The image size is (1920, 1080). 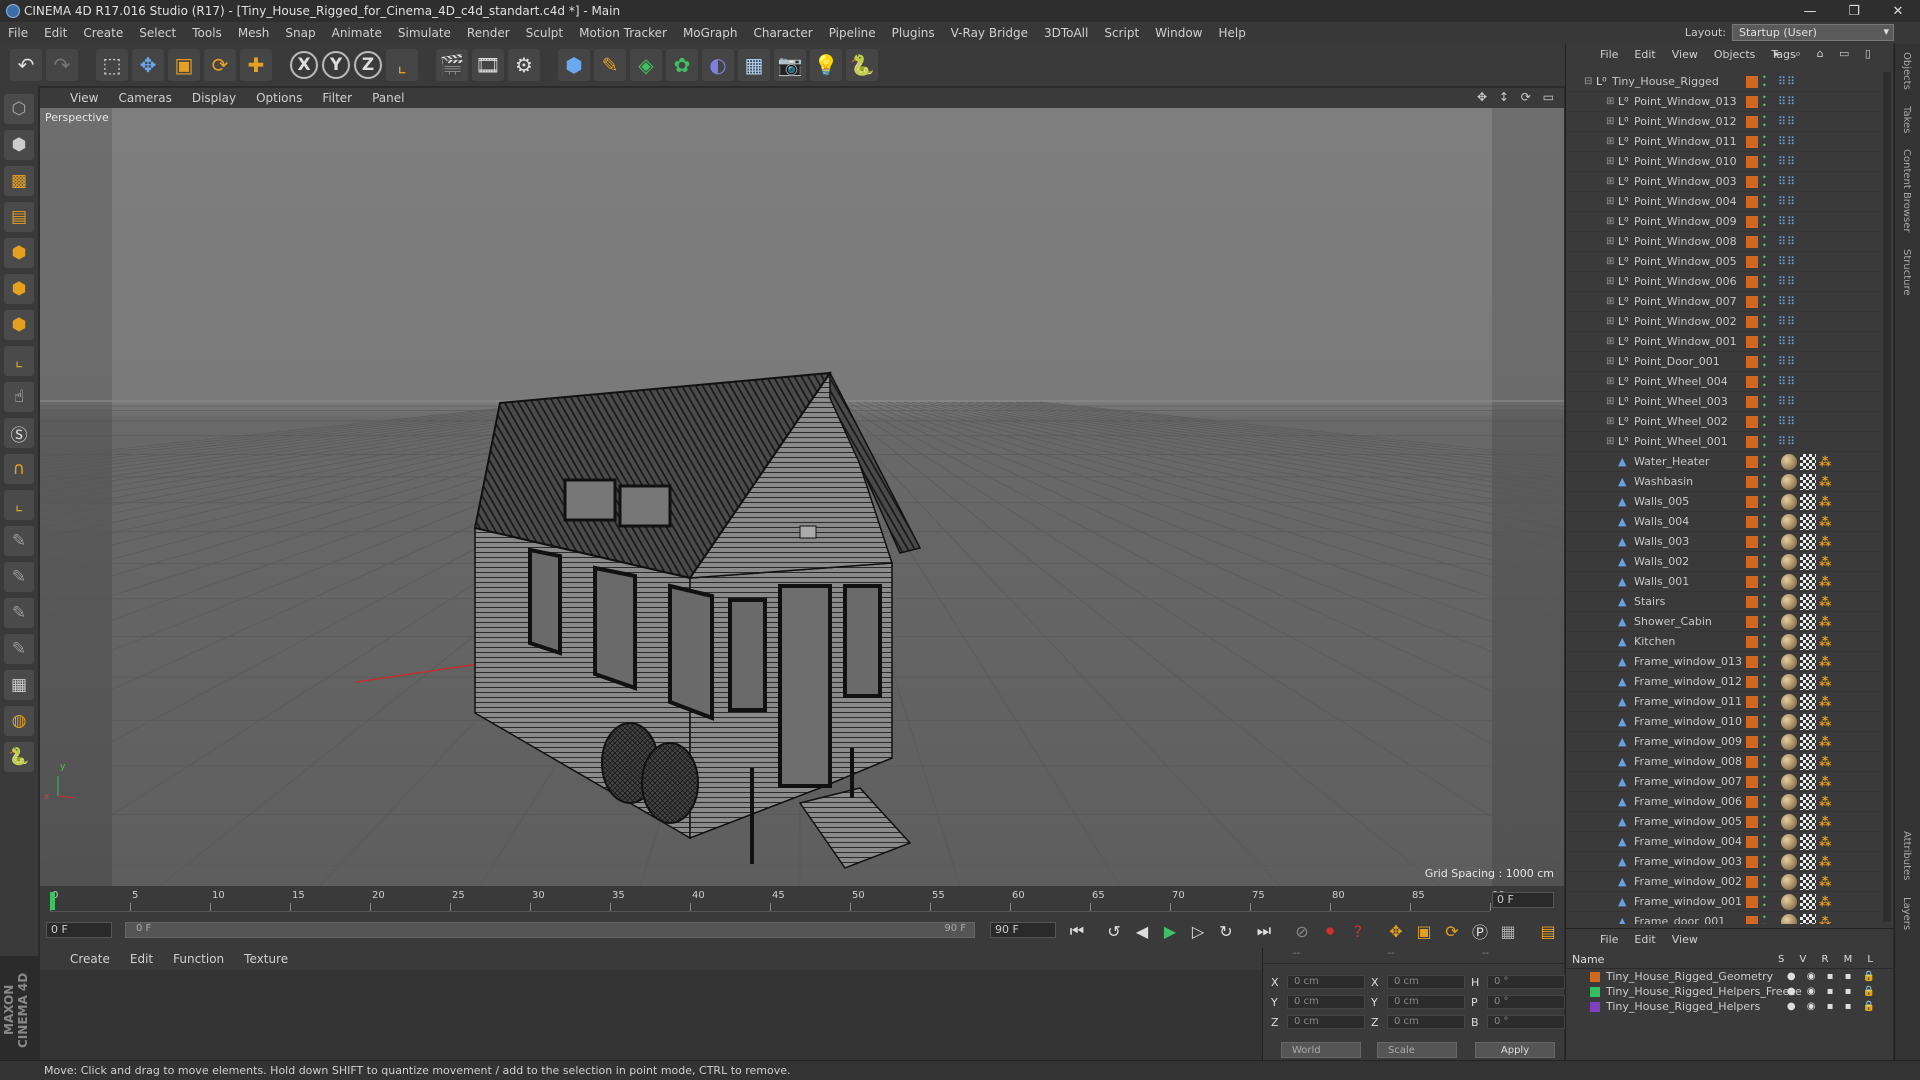 What do you see at coordinates (1170, 931) in the screenshot?
I see `play-icon: ▶` at bounding box center [1170, 931].